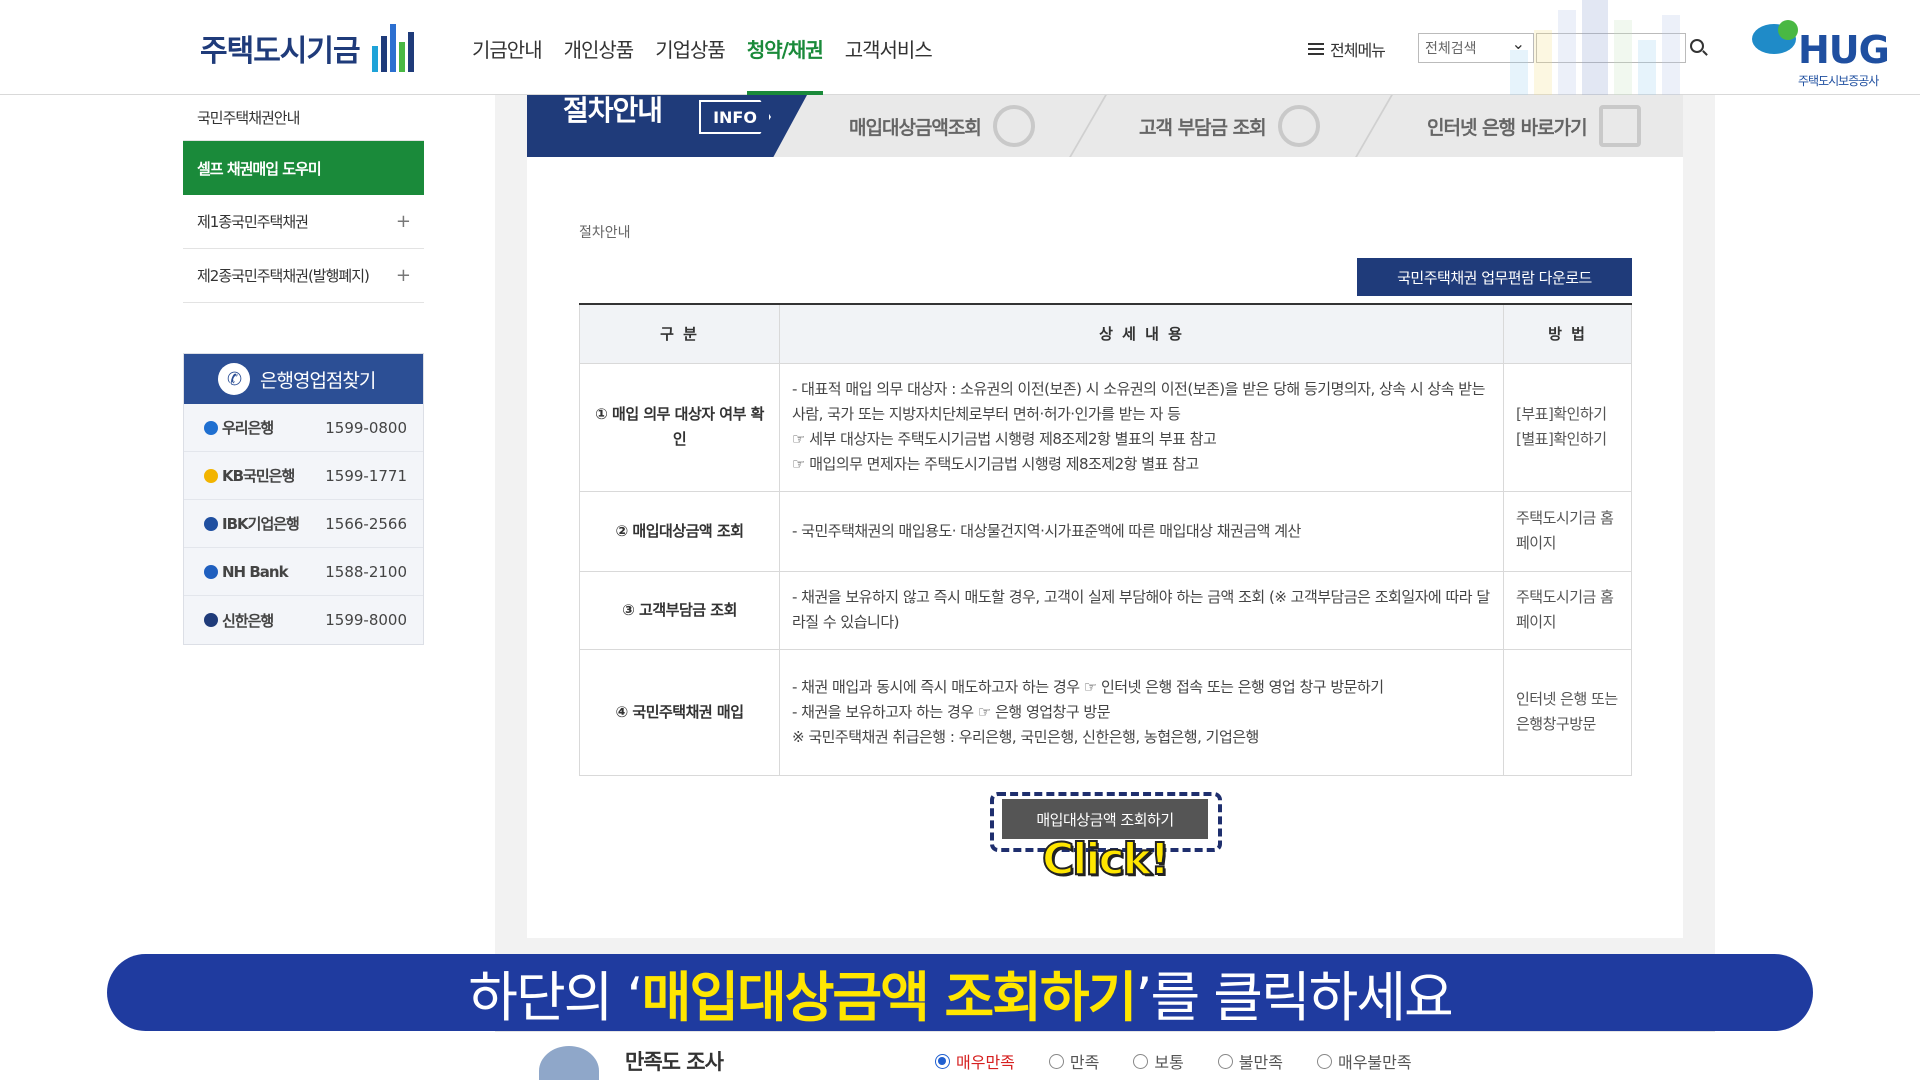  I want to click on kb-bank-icon, so click(211, 475).